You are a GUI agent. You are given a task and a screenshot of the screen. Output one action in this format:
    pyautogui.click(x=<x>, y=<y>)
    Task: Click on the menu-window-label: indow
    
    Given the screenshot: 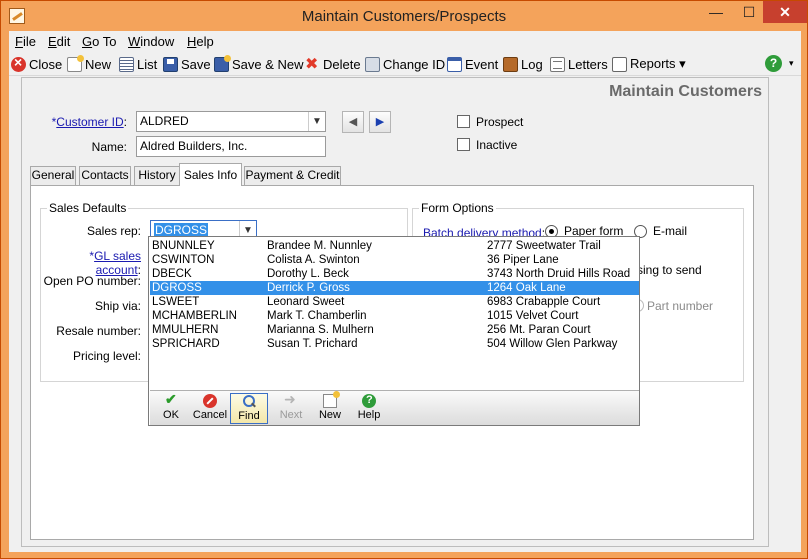 What is the action you would take?
    pyautogui.click(x=157, y=41)
    